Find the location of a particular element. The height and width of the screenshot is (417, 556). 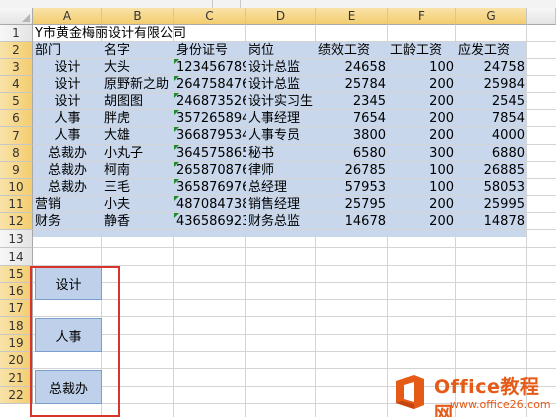

header-cell: 应发工资 is located at coordinates (491, 50).